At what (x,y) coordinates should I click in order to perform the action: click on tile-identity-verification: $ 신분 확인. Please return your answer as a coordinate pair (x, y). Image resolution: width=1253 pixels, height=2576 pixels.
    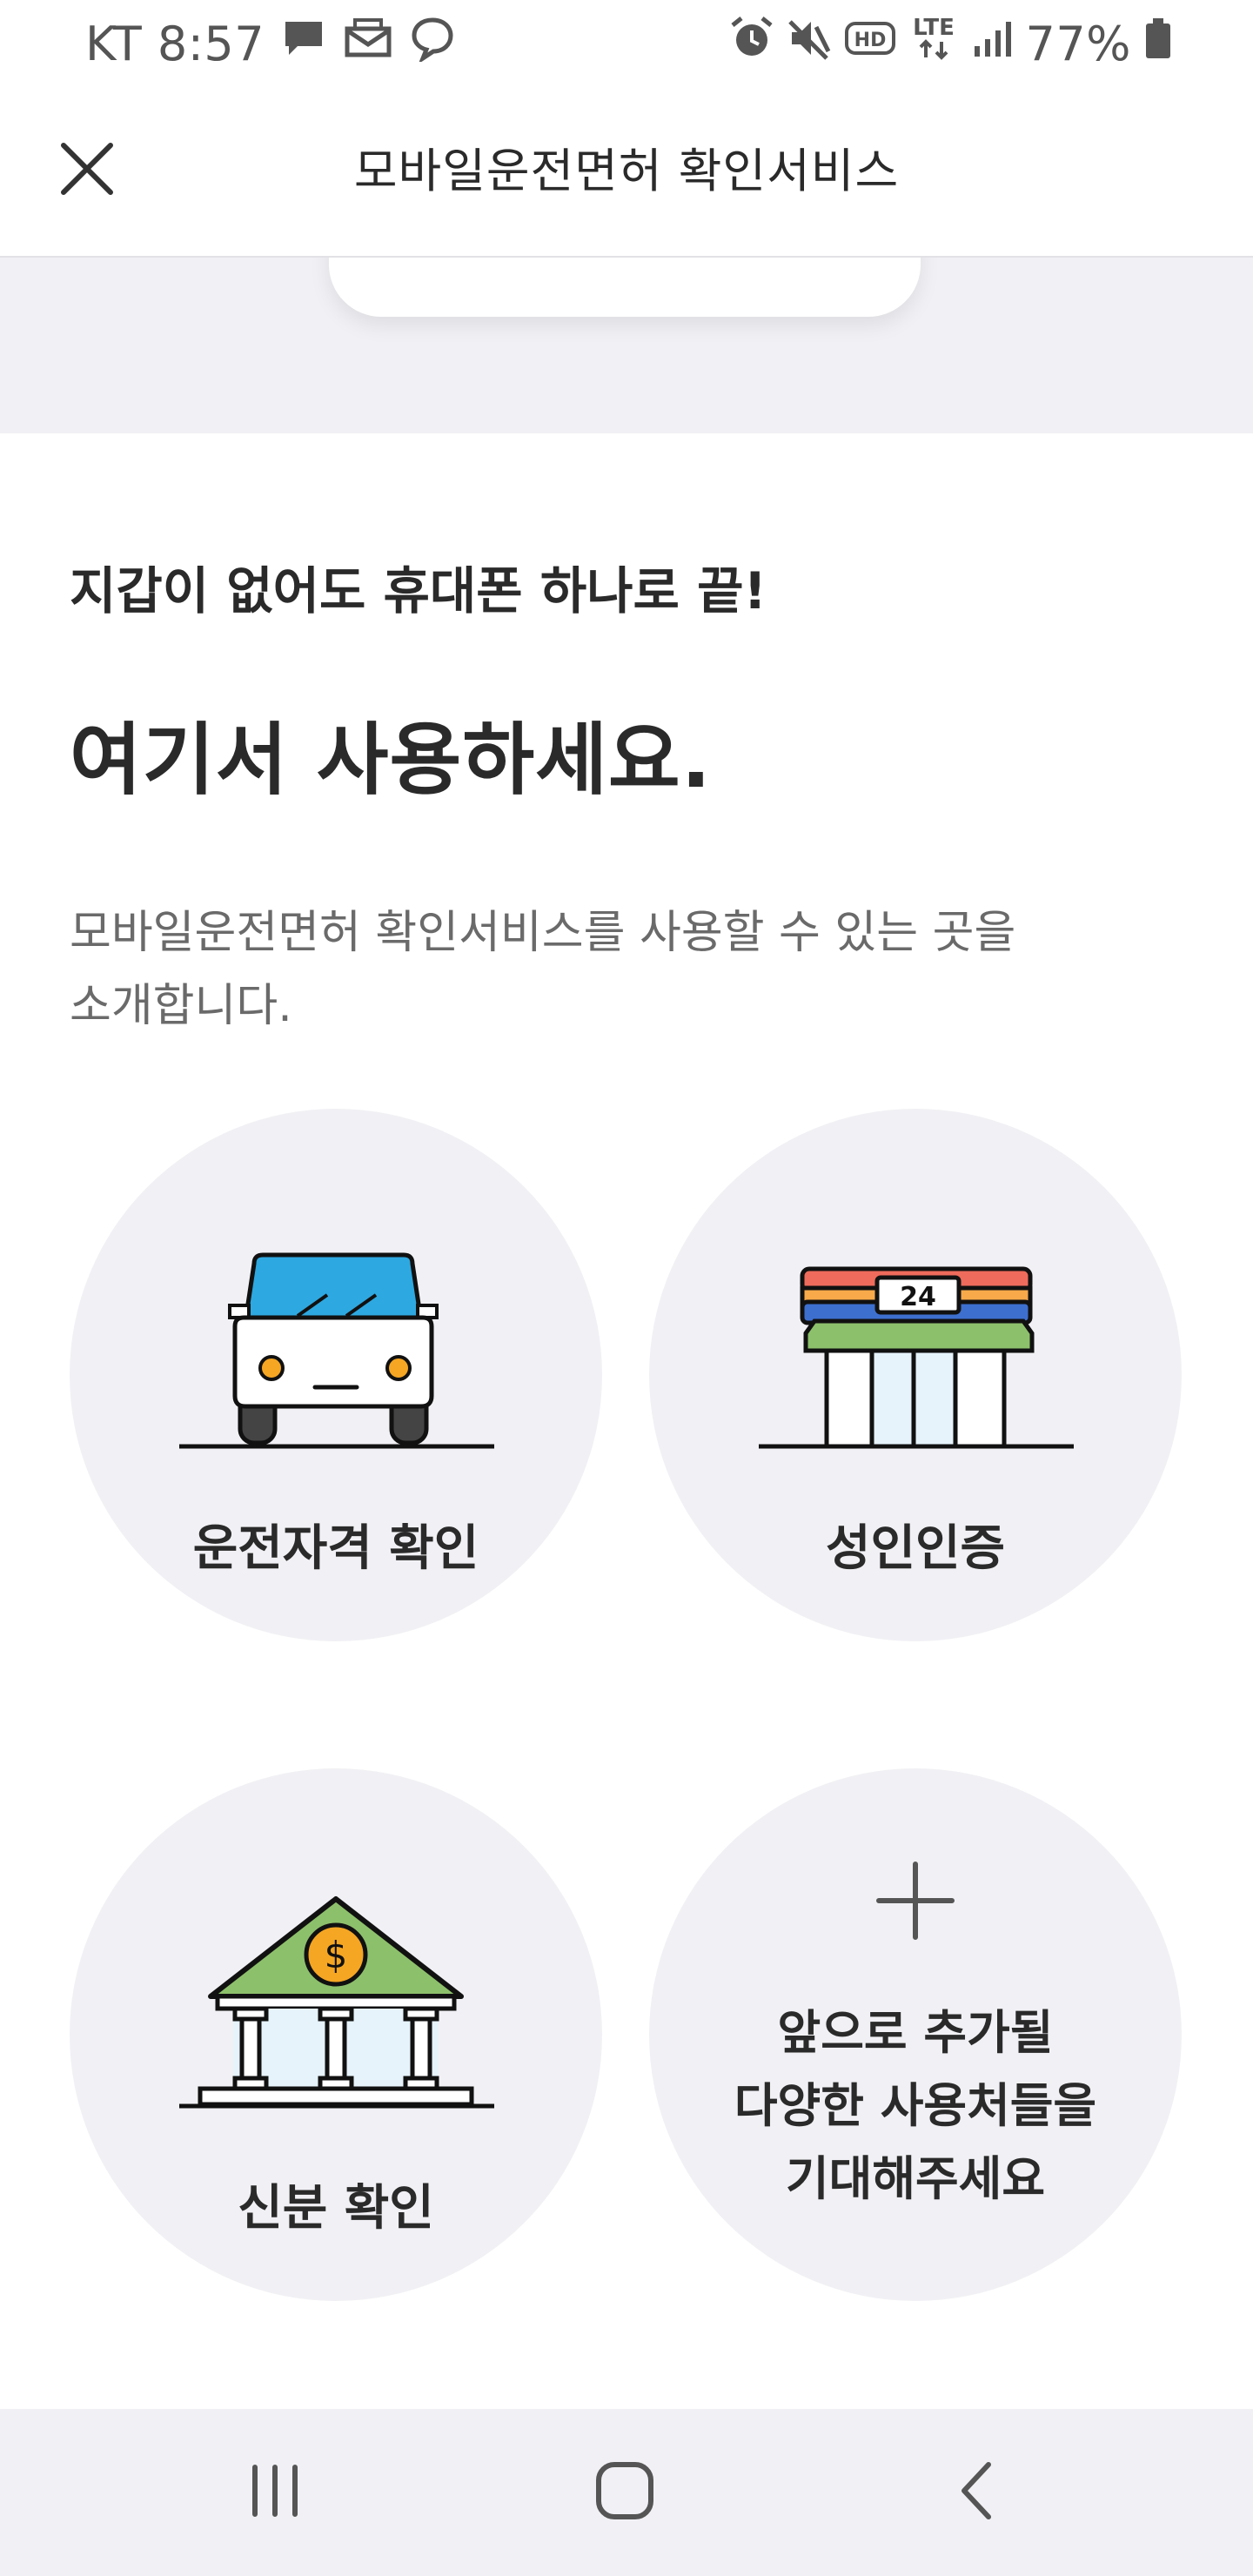
    Looking at the image, I should click on (336, 2035).